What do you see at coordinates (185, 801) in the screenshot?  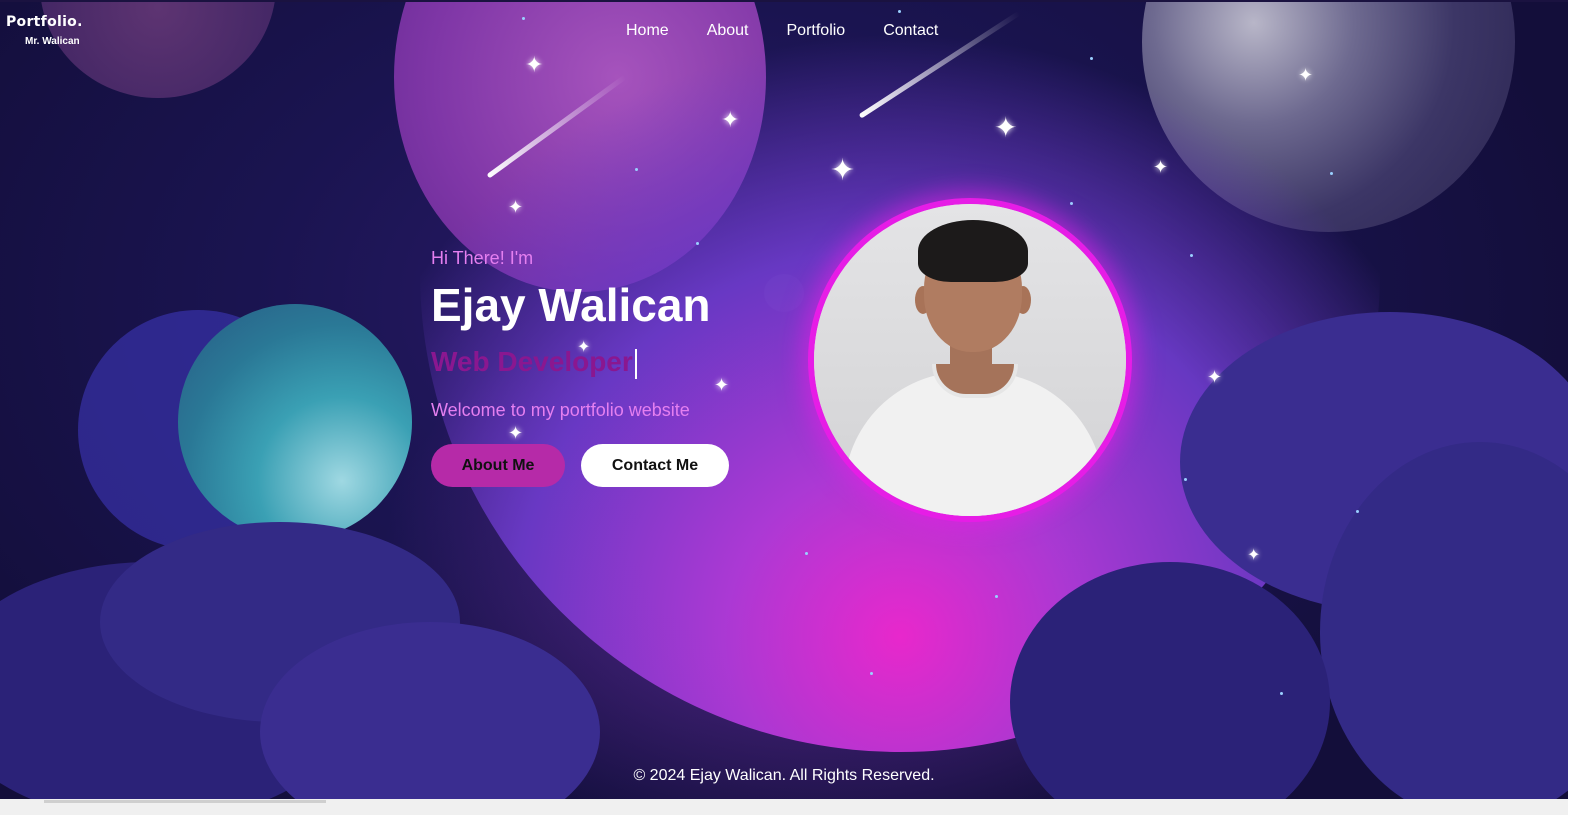 I see `horizontal-scrollbar-thumb` at bounding box center [185, 801].